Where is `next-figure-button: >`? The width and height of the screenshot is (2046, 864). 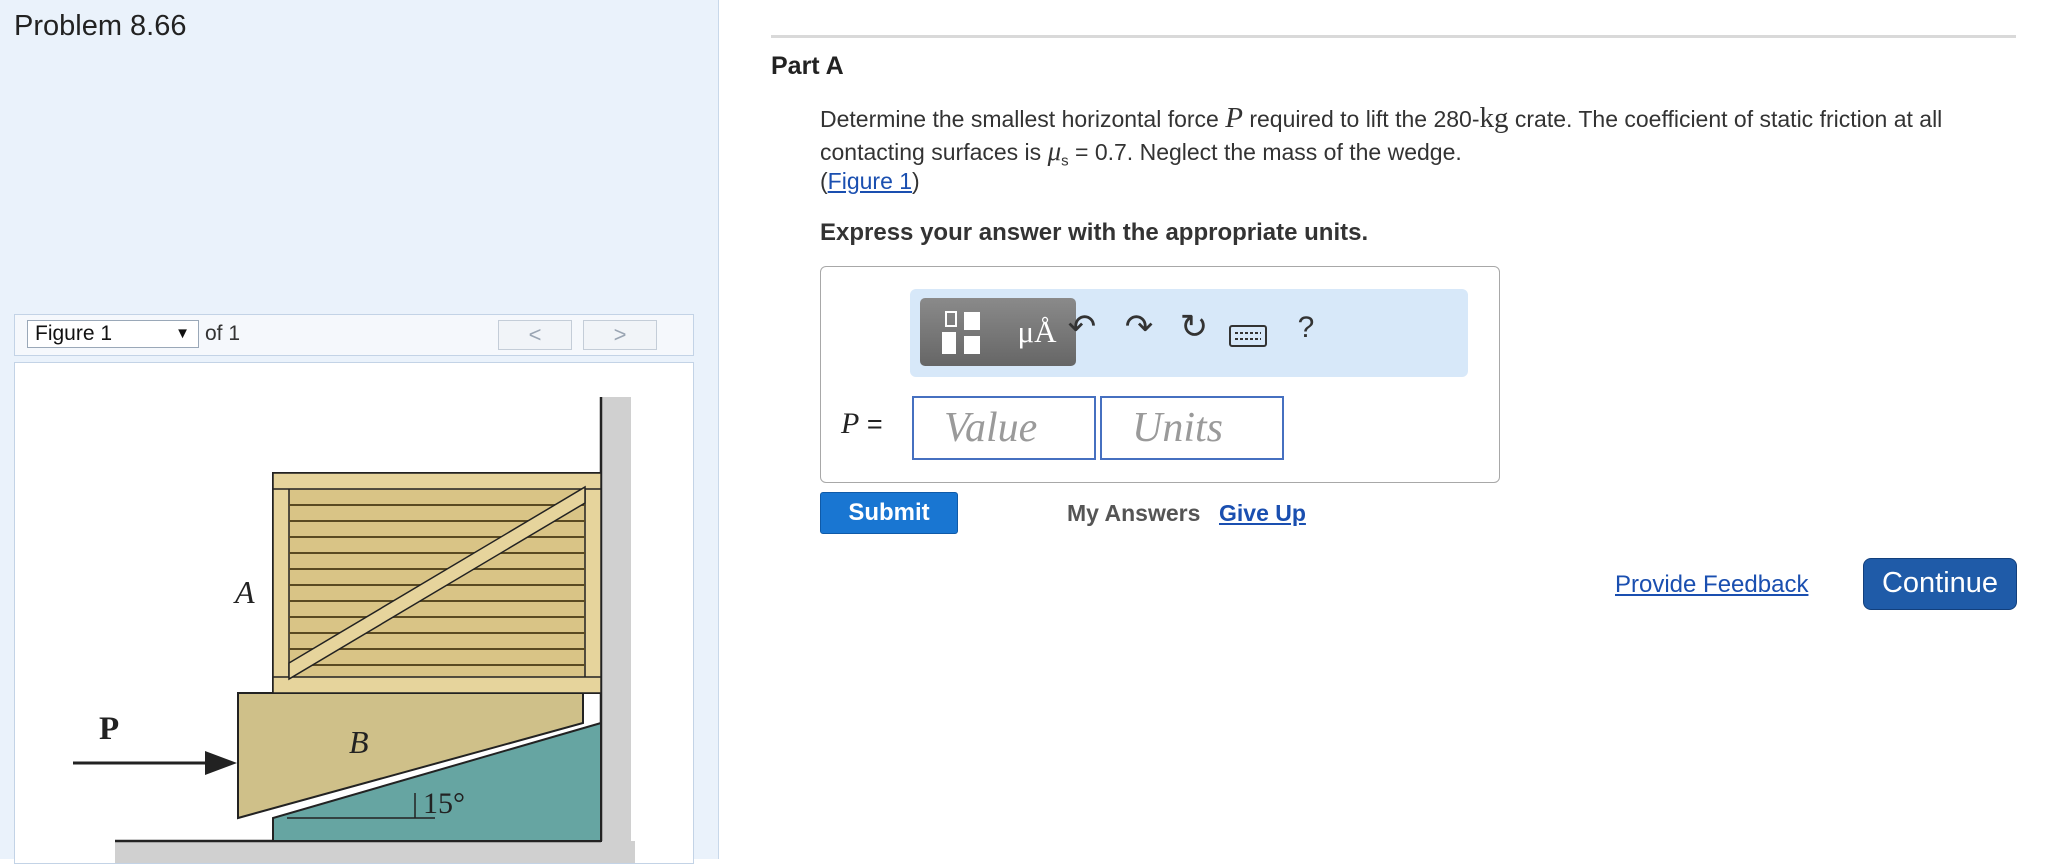 next-figure-button: > is located at coordinates (620, 335).